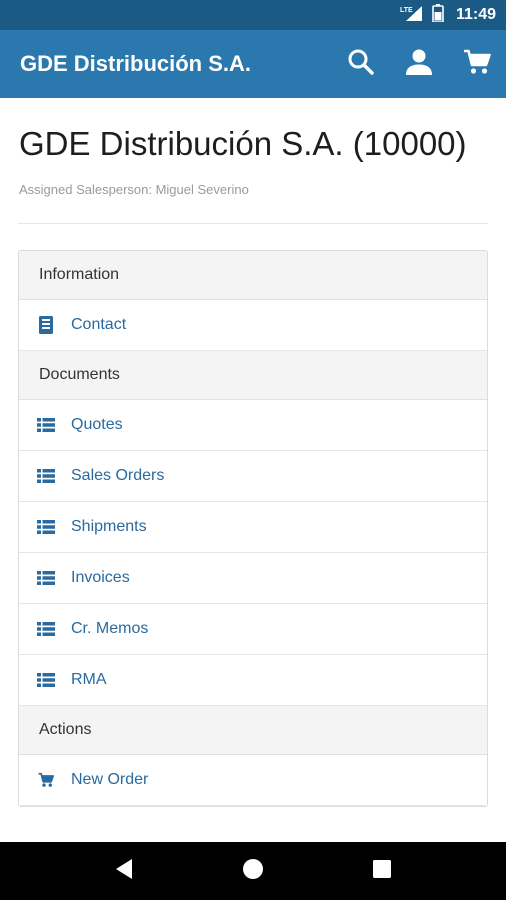  I want to click on salesperson-label: Assigned Salesperson: Miguel Severino, so click(134, 189).